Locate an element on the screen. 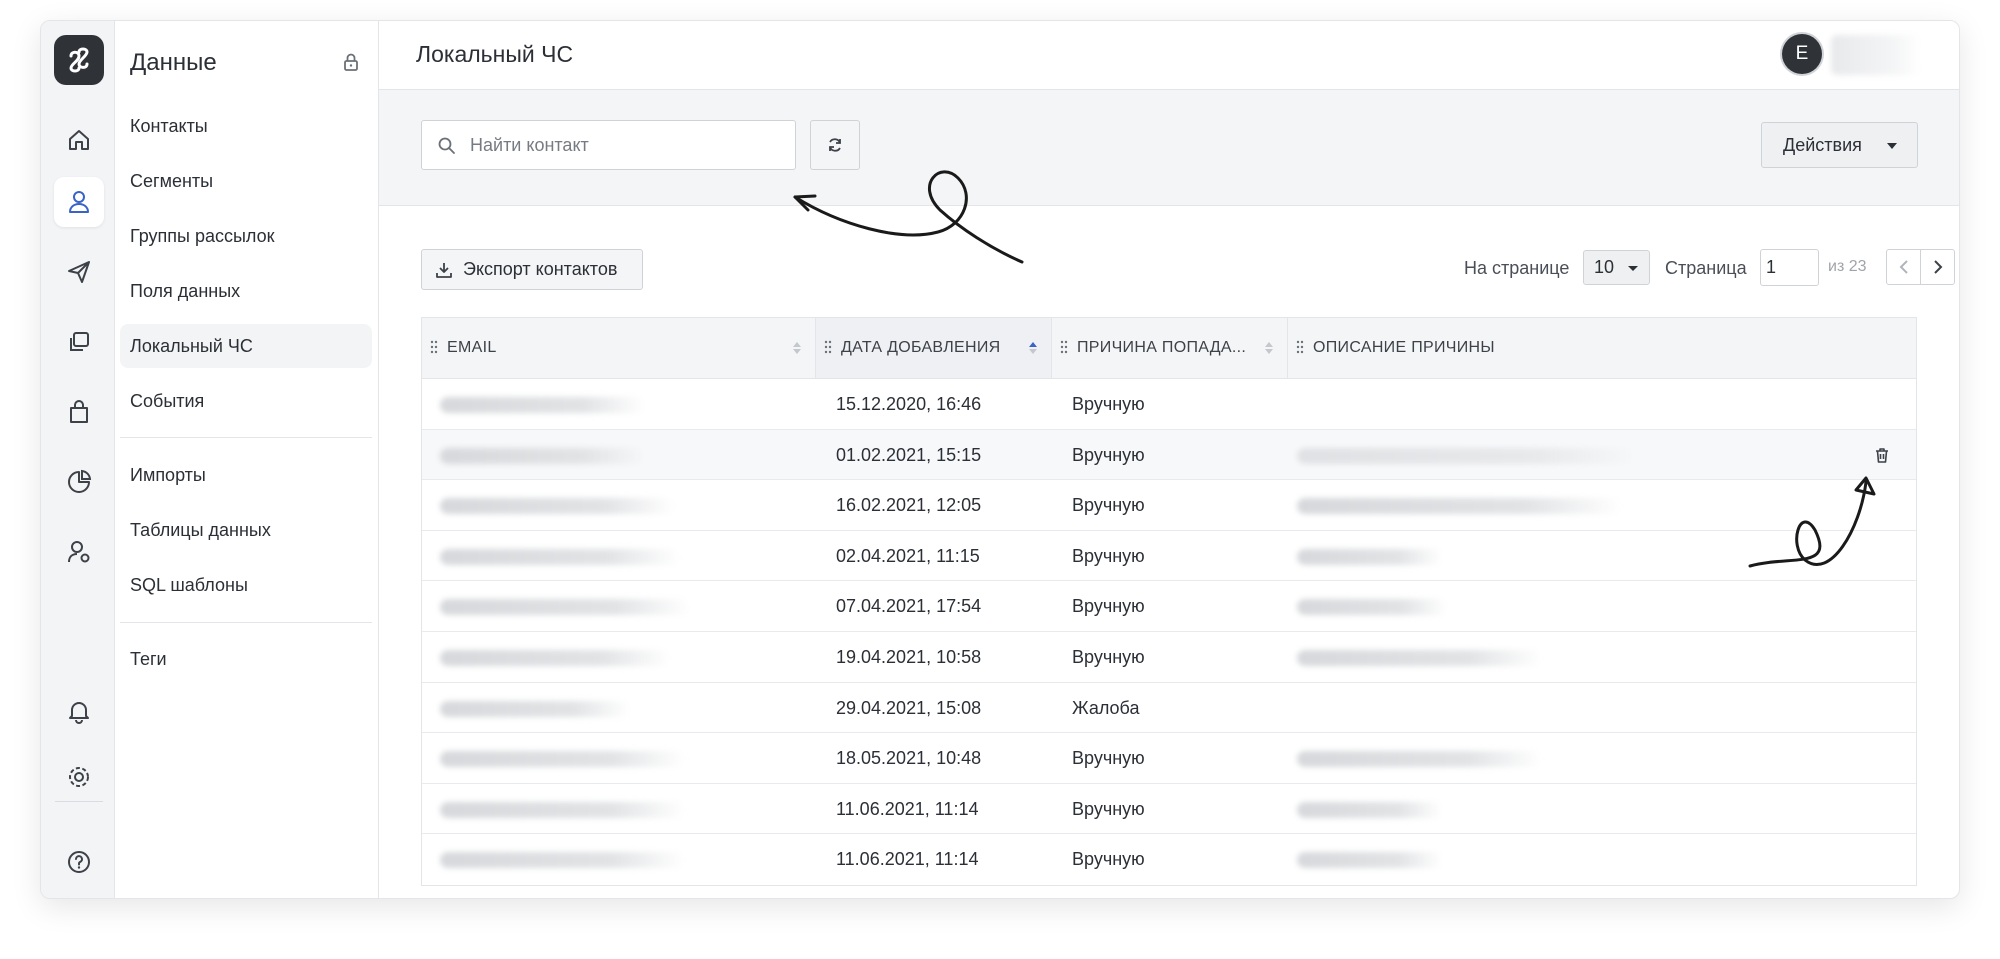 The image size is (2000, 959). sidebar-item-local-blacklist: Локальный ЧС is located at coordinates (246, 346).